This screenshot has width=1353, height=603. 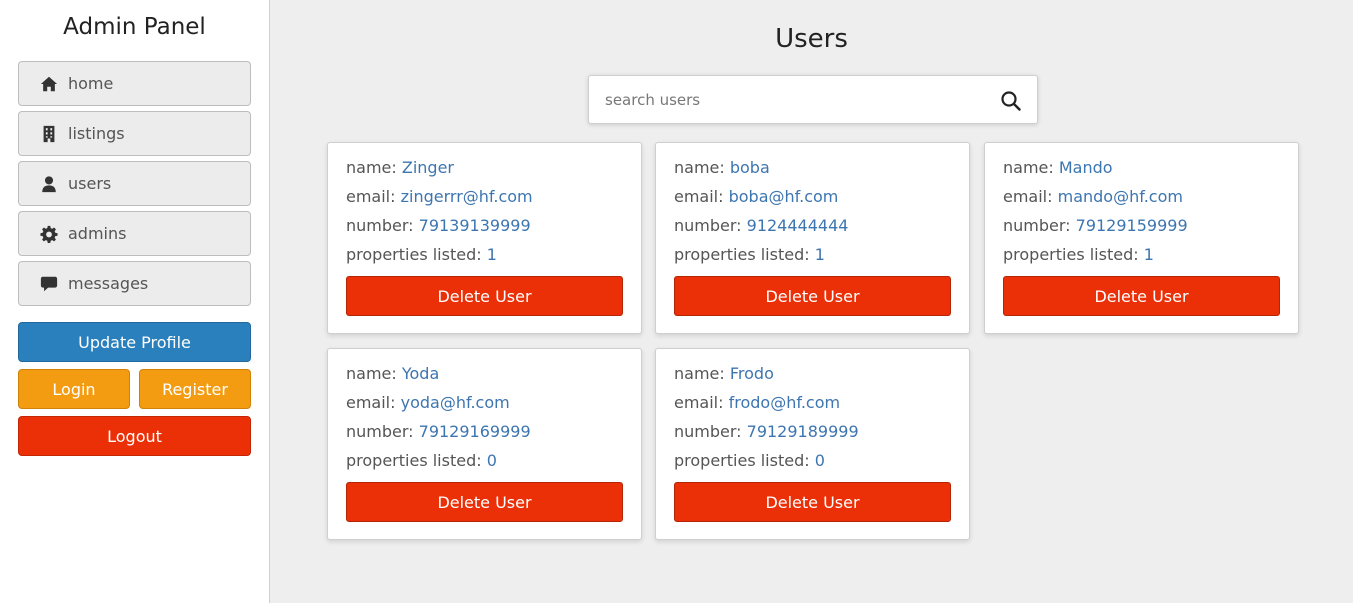 I want to click on logout-button: Logout, so click(x=134, y=436).